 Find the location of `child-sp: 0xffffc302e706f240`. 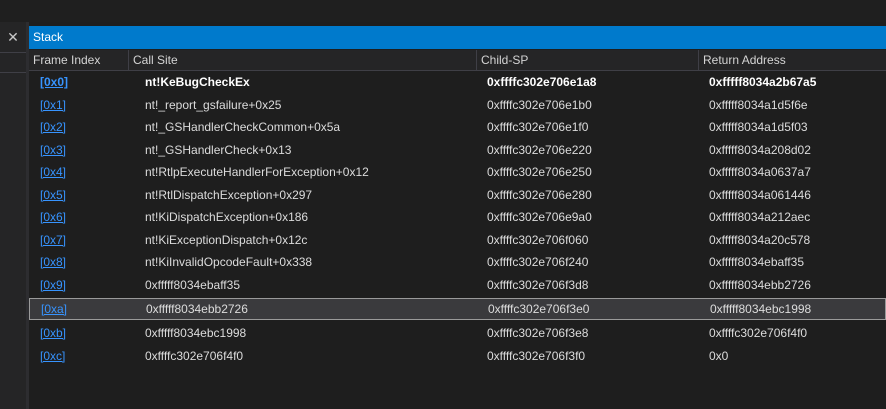

child-sp: 0xffffc302e706f240 is located at coordinates (538, 262).